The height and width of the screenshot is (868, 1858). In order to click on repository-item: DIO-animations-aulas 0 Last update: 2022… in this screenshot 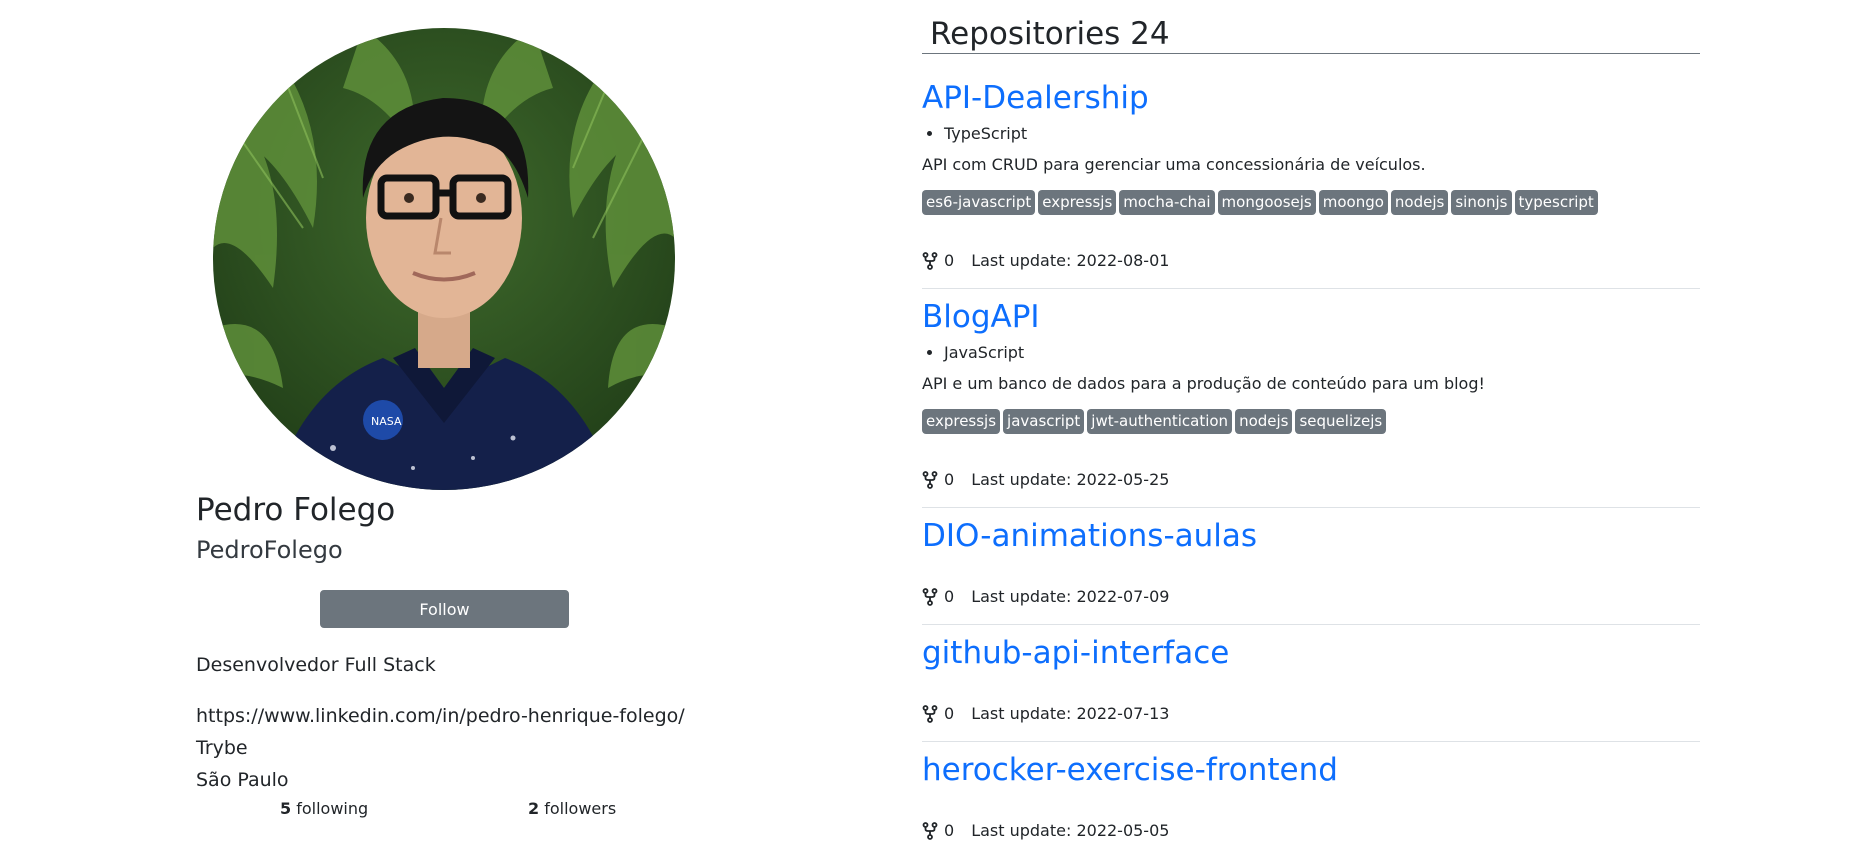, I will do `click(1311, 566)`.